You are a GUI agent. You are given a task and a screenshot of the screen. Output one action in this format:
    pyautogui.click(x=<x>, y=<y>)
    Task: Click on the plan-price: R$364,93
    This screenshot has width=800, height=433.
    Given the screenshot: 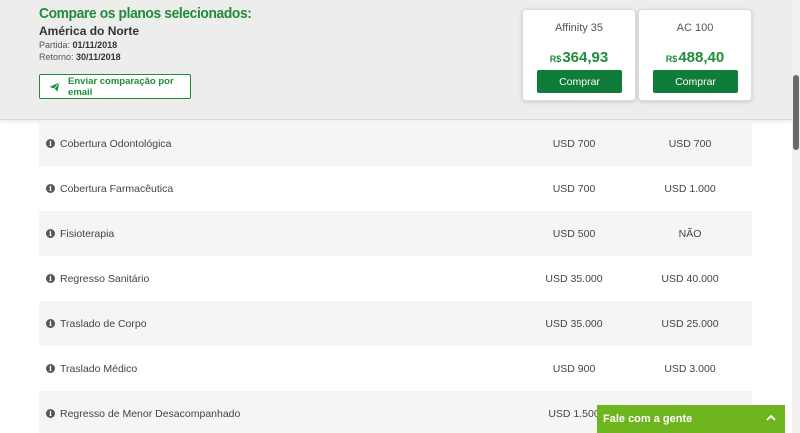 What is the action you would take?
    pyautogui.click(x=579, y=58)
    